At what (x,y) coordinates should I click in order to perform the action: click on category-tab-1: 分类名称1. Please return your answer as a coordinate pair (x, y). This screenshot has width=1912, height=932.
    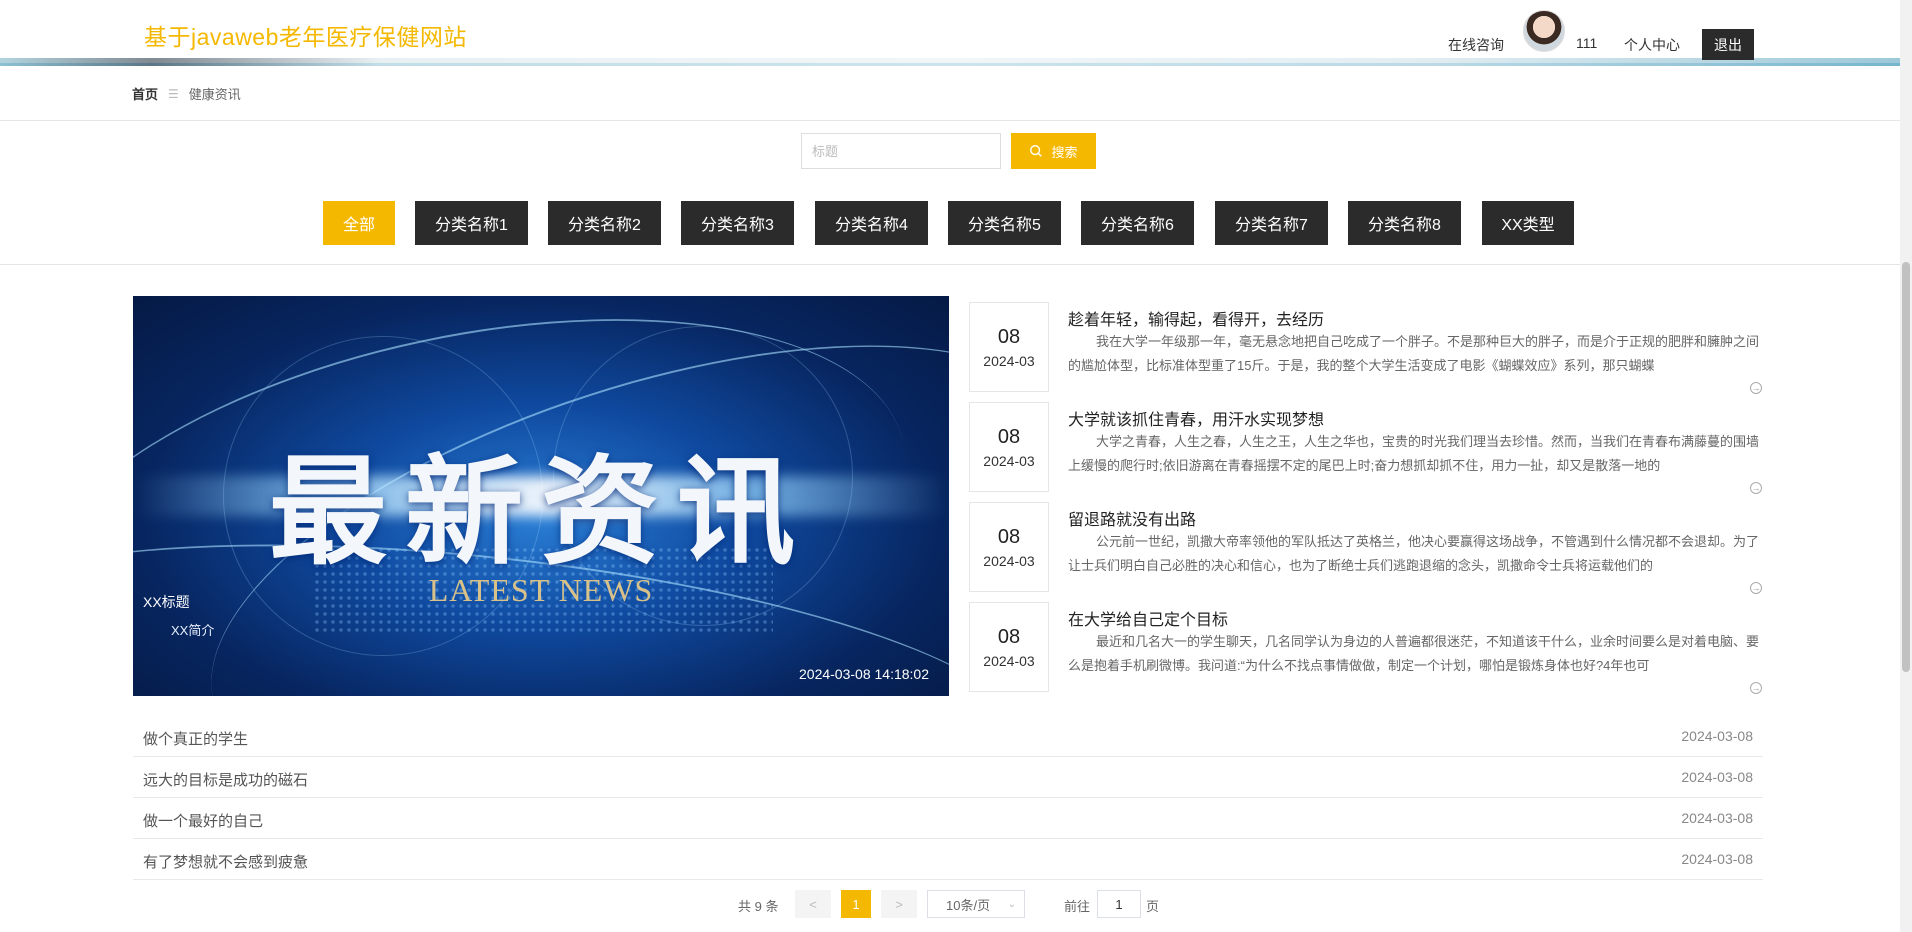
    Looking at the image, I should click on (471, 223).